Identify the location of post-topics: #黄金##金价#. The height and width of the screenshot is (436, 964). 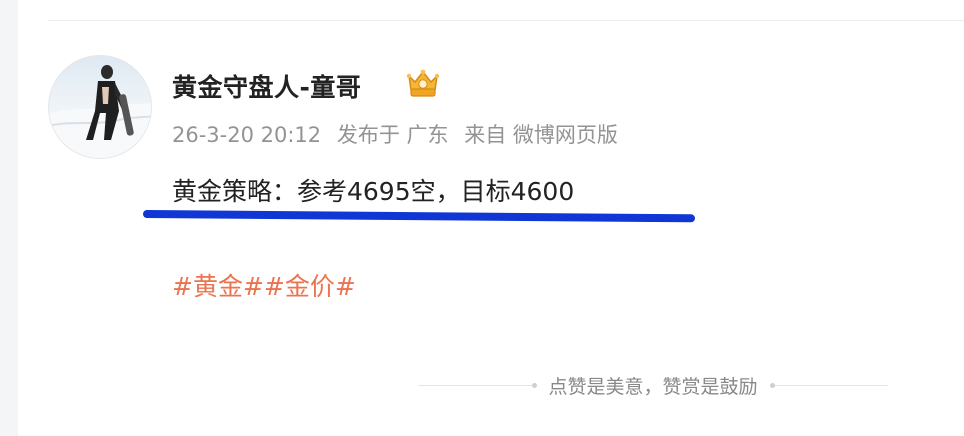
(264, 285).